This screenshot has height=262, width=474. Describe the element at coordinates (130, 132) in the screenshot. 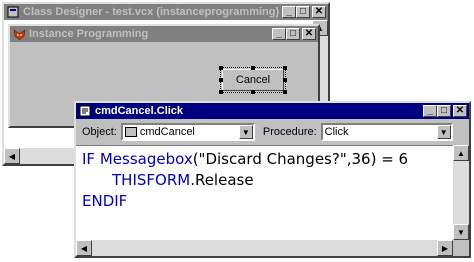

I see `command-button-icon` at that location.